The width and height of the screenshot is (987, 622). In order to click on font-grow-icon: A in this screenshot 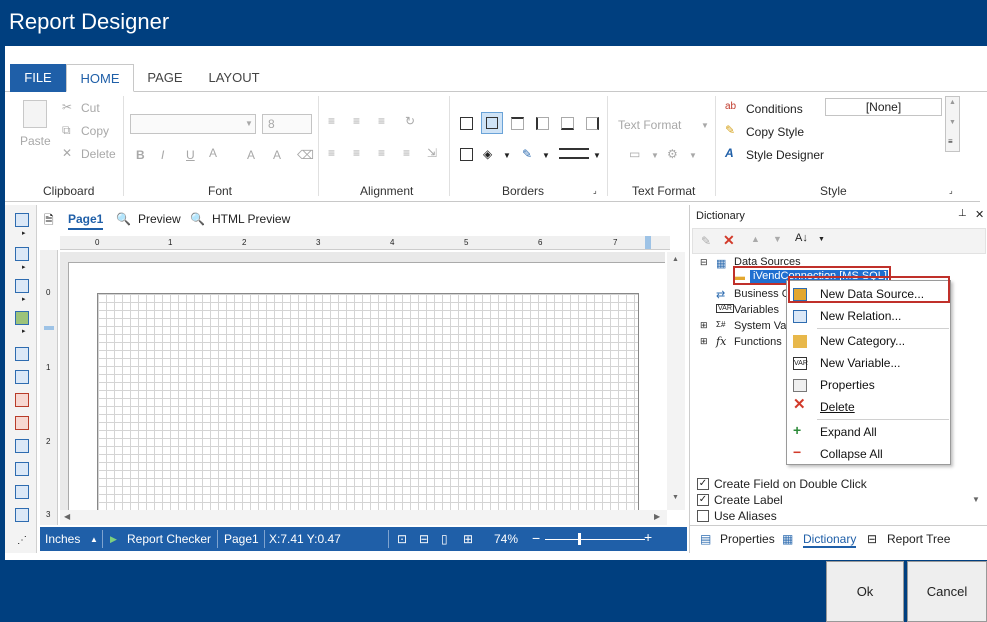, I will do `click(251, 155)`.